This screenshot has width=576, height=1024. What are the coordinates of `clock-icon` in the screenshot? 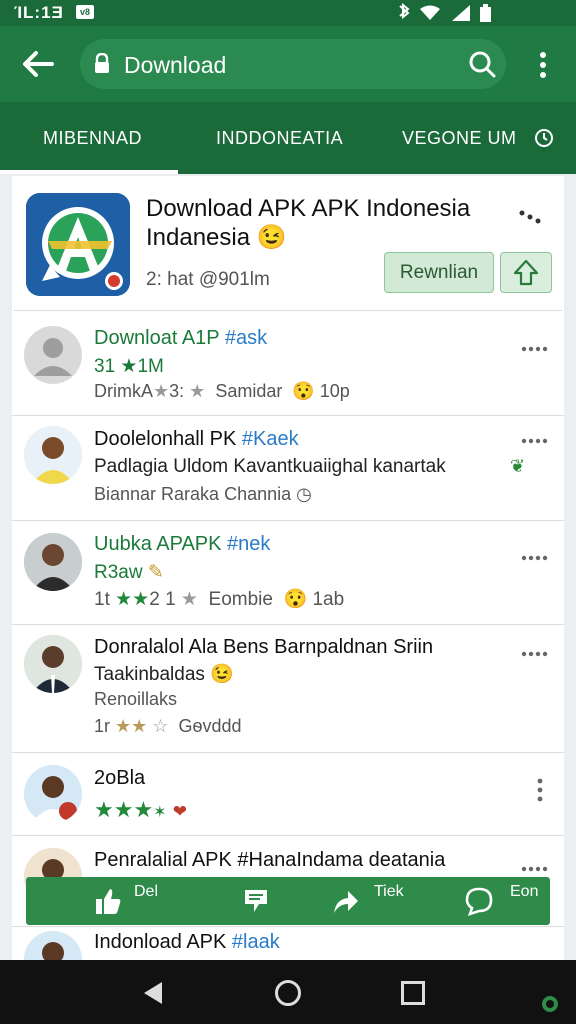 It's located at (544, 138).